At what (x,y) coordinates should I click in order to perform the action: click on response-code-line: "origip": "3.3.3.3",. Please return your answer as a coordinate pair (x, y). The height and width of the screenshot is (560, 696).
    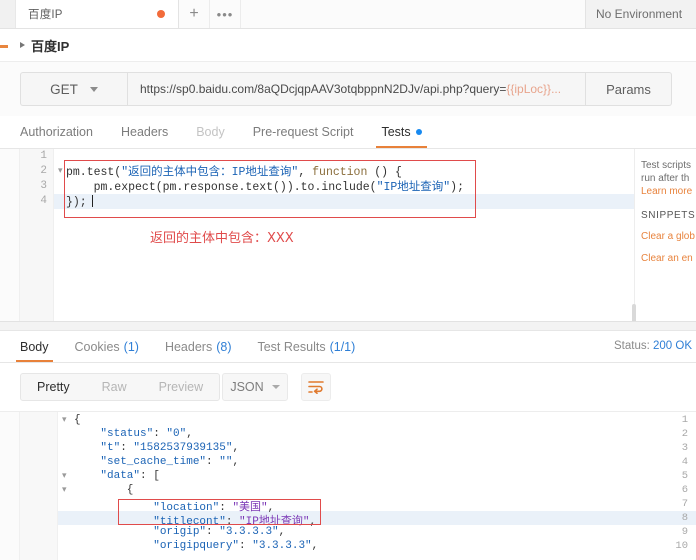
    Looking at the image, I should click on (179, 532).